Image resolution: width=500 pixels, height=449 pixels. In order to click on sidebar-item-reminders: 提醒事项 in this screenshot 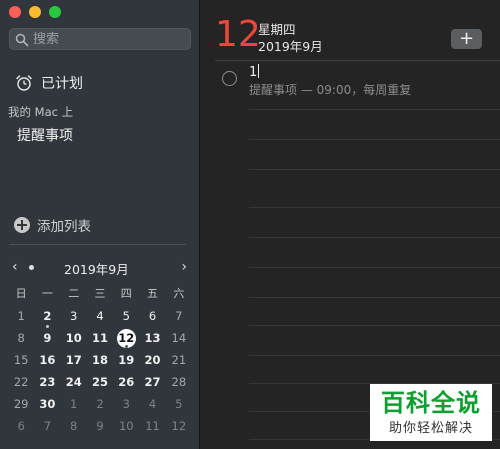, I will do `click(45, 135)`.